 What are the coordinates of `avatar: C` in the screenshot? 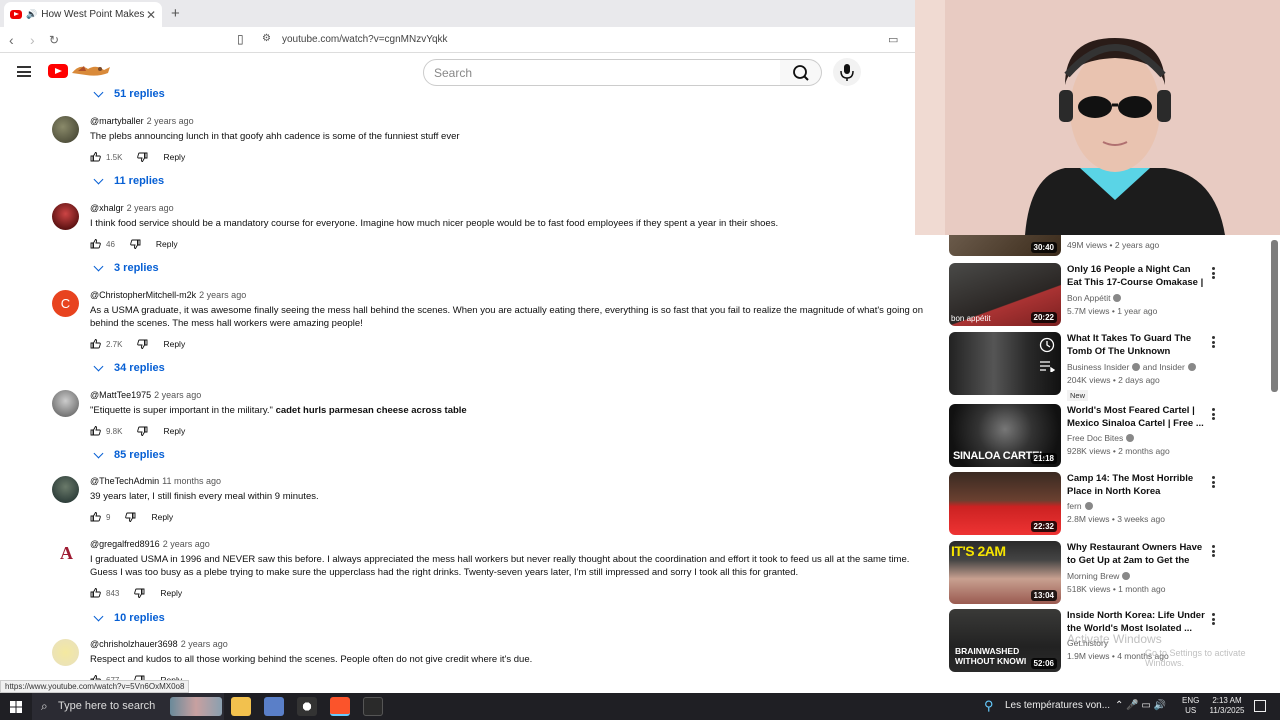 It's located at (65, 303).